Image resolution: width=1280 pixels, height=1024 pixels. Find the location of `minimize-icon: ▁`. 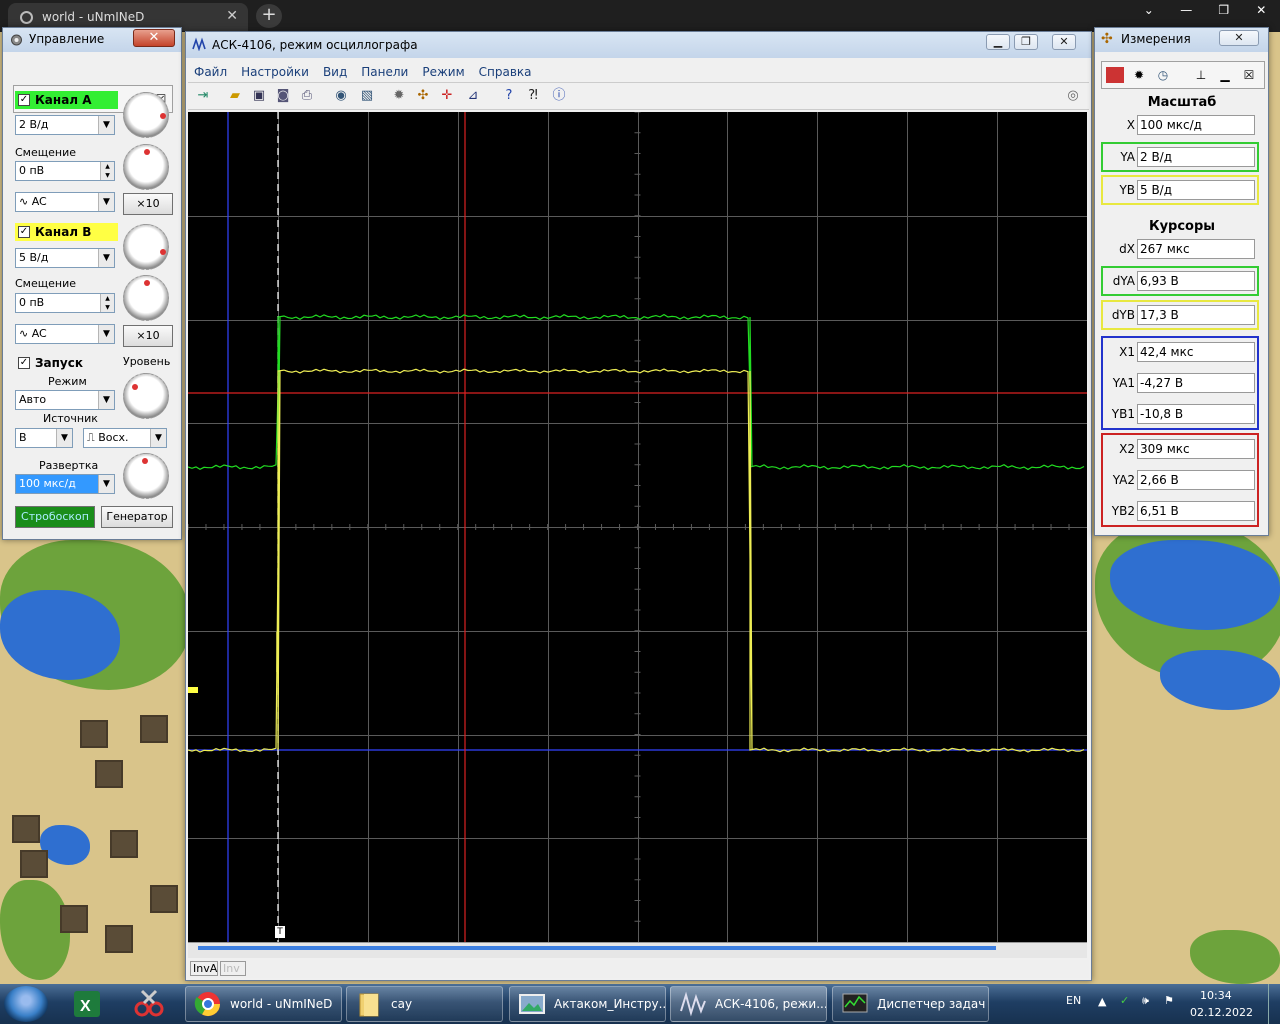

minimize-icon: ▁ is located at coordinates (1225, 75).